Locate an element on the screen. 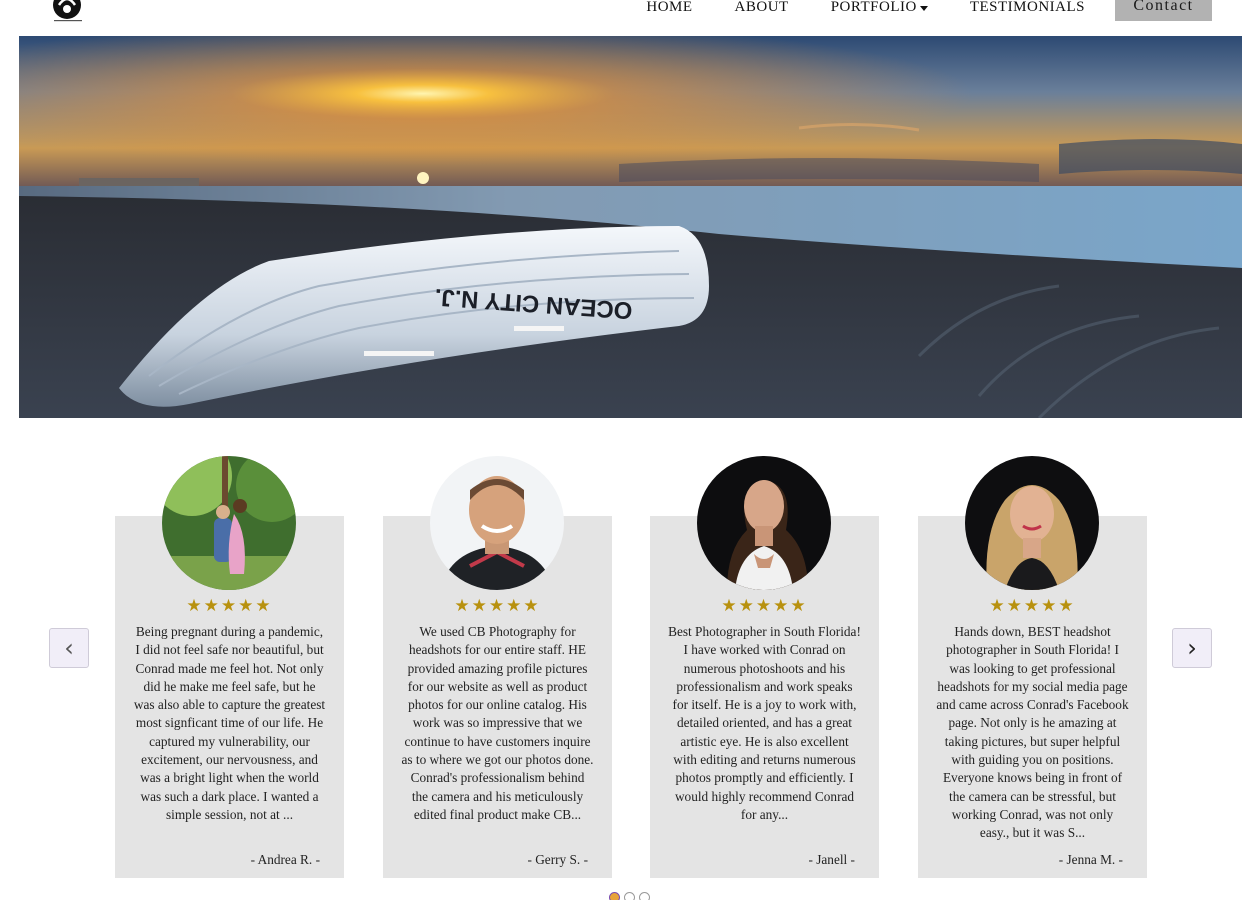  testimonial-author: - Jenna M. - is located at coordinates (1090, 859).